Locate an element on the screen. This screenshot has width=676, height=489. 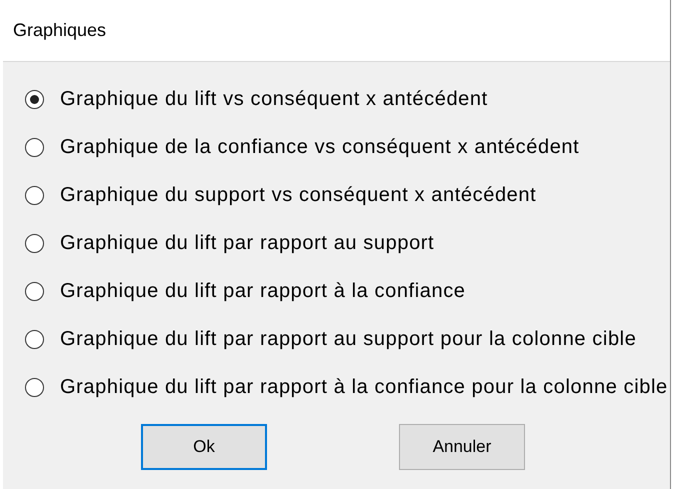
window-title: Graphiques is located at coordinates (59, 30).